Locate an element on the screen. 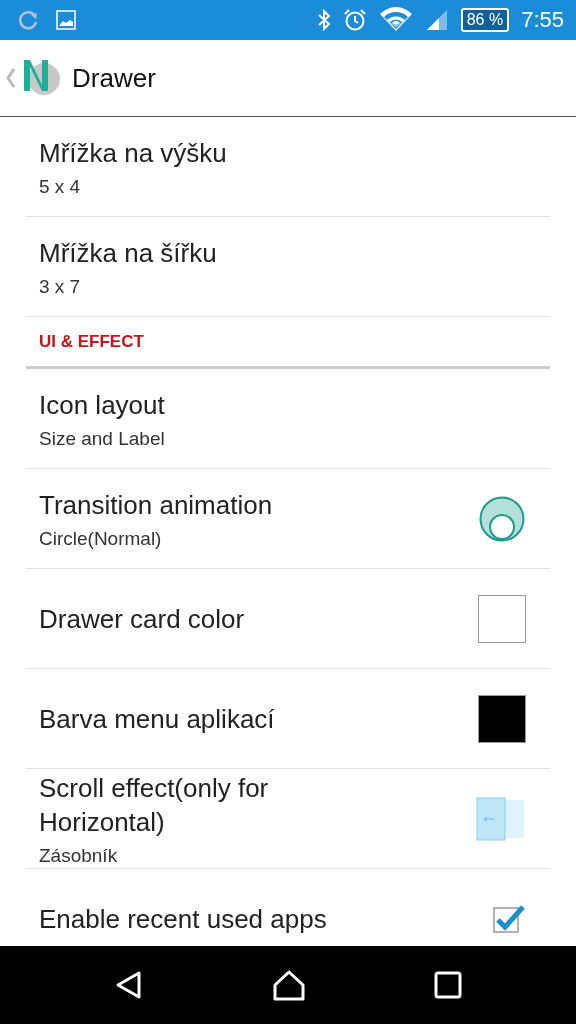  setting-title: Mřížka na výšku is located at coordinates (133, 153).